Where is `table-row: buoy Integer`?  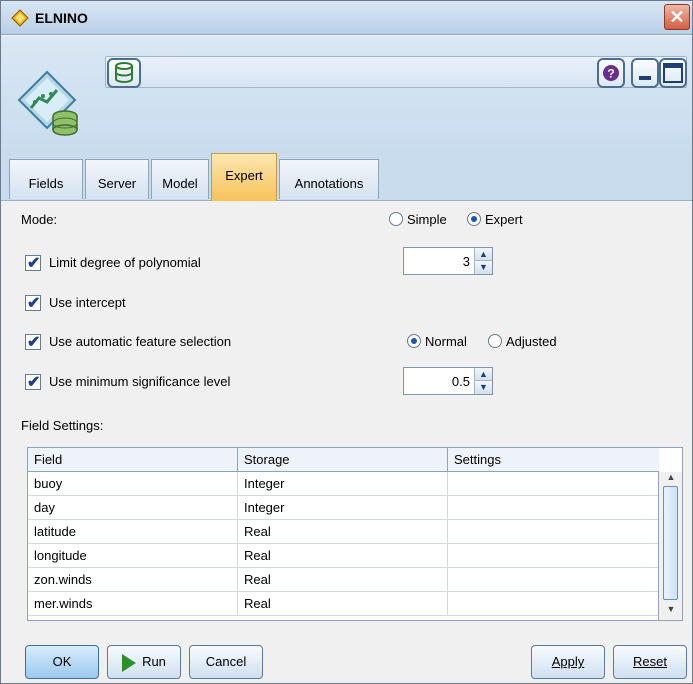 table-row: buoy Integer is located at coordinates (343, 484).